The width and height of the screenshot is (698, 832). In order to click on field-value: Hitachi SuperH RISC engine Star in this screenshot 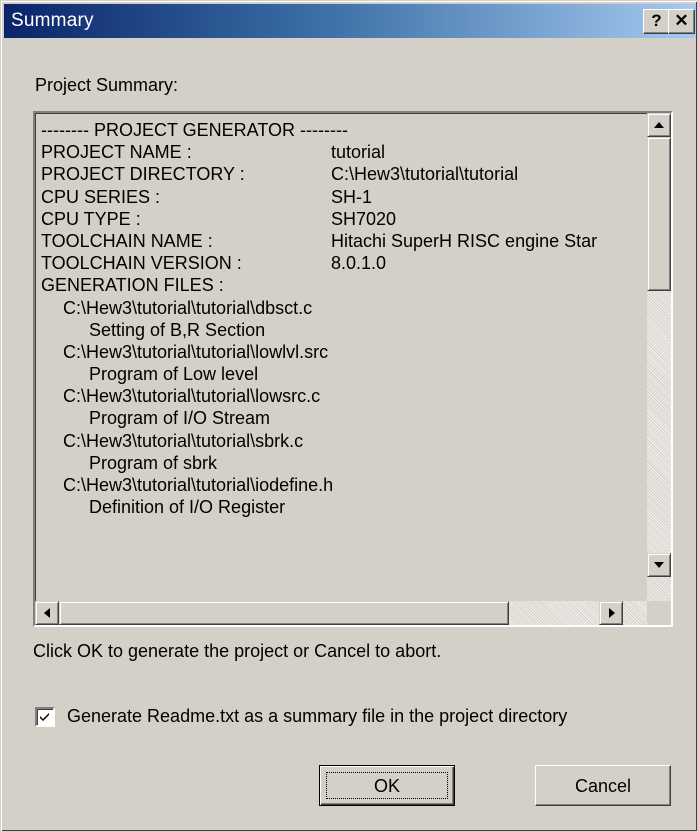, I will do `click(464, 240)`.